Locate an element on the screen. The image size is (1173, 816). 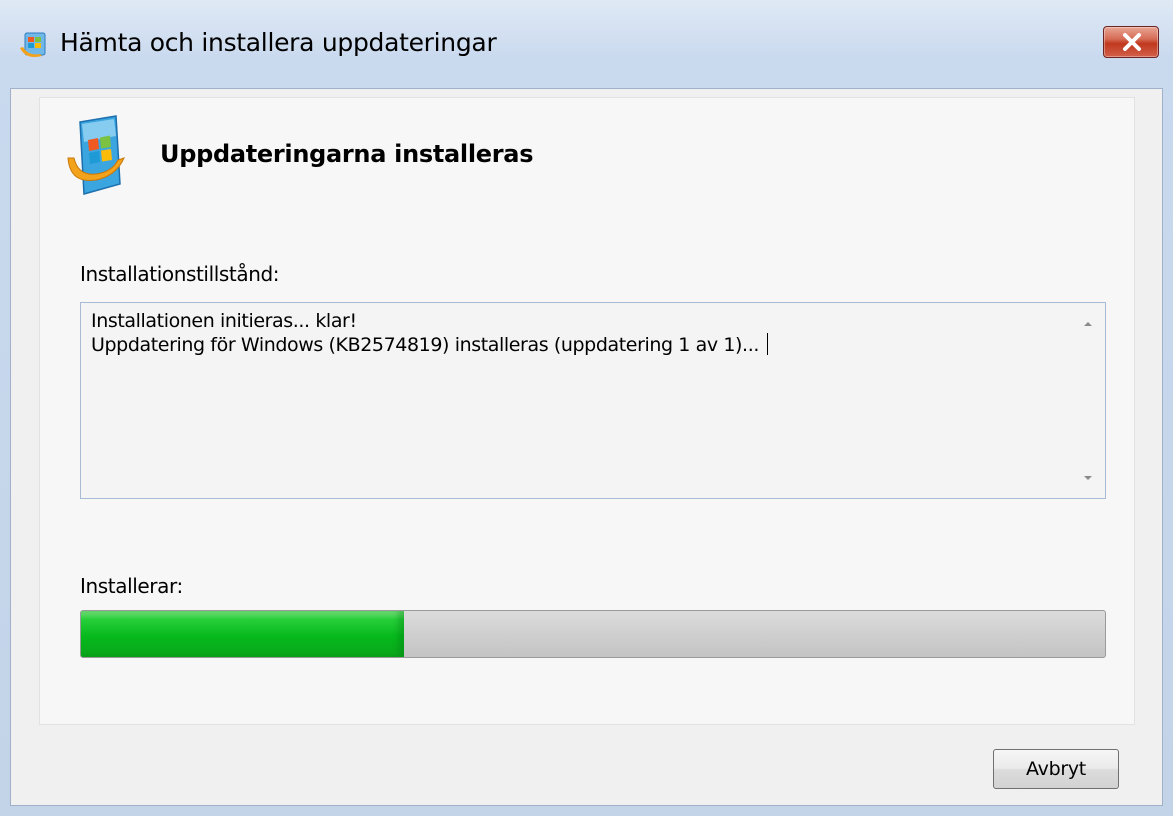
close-icon is located at coordinates (1132, 42).